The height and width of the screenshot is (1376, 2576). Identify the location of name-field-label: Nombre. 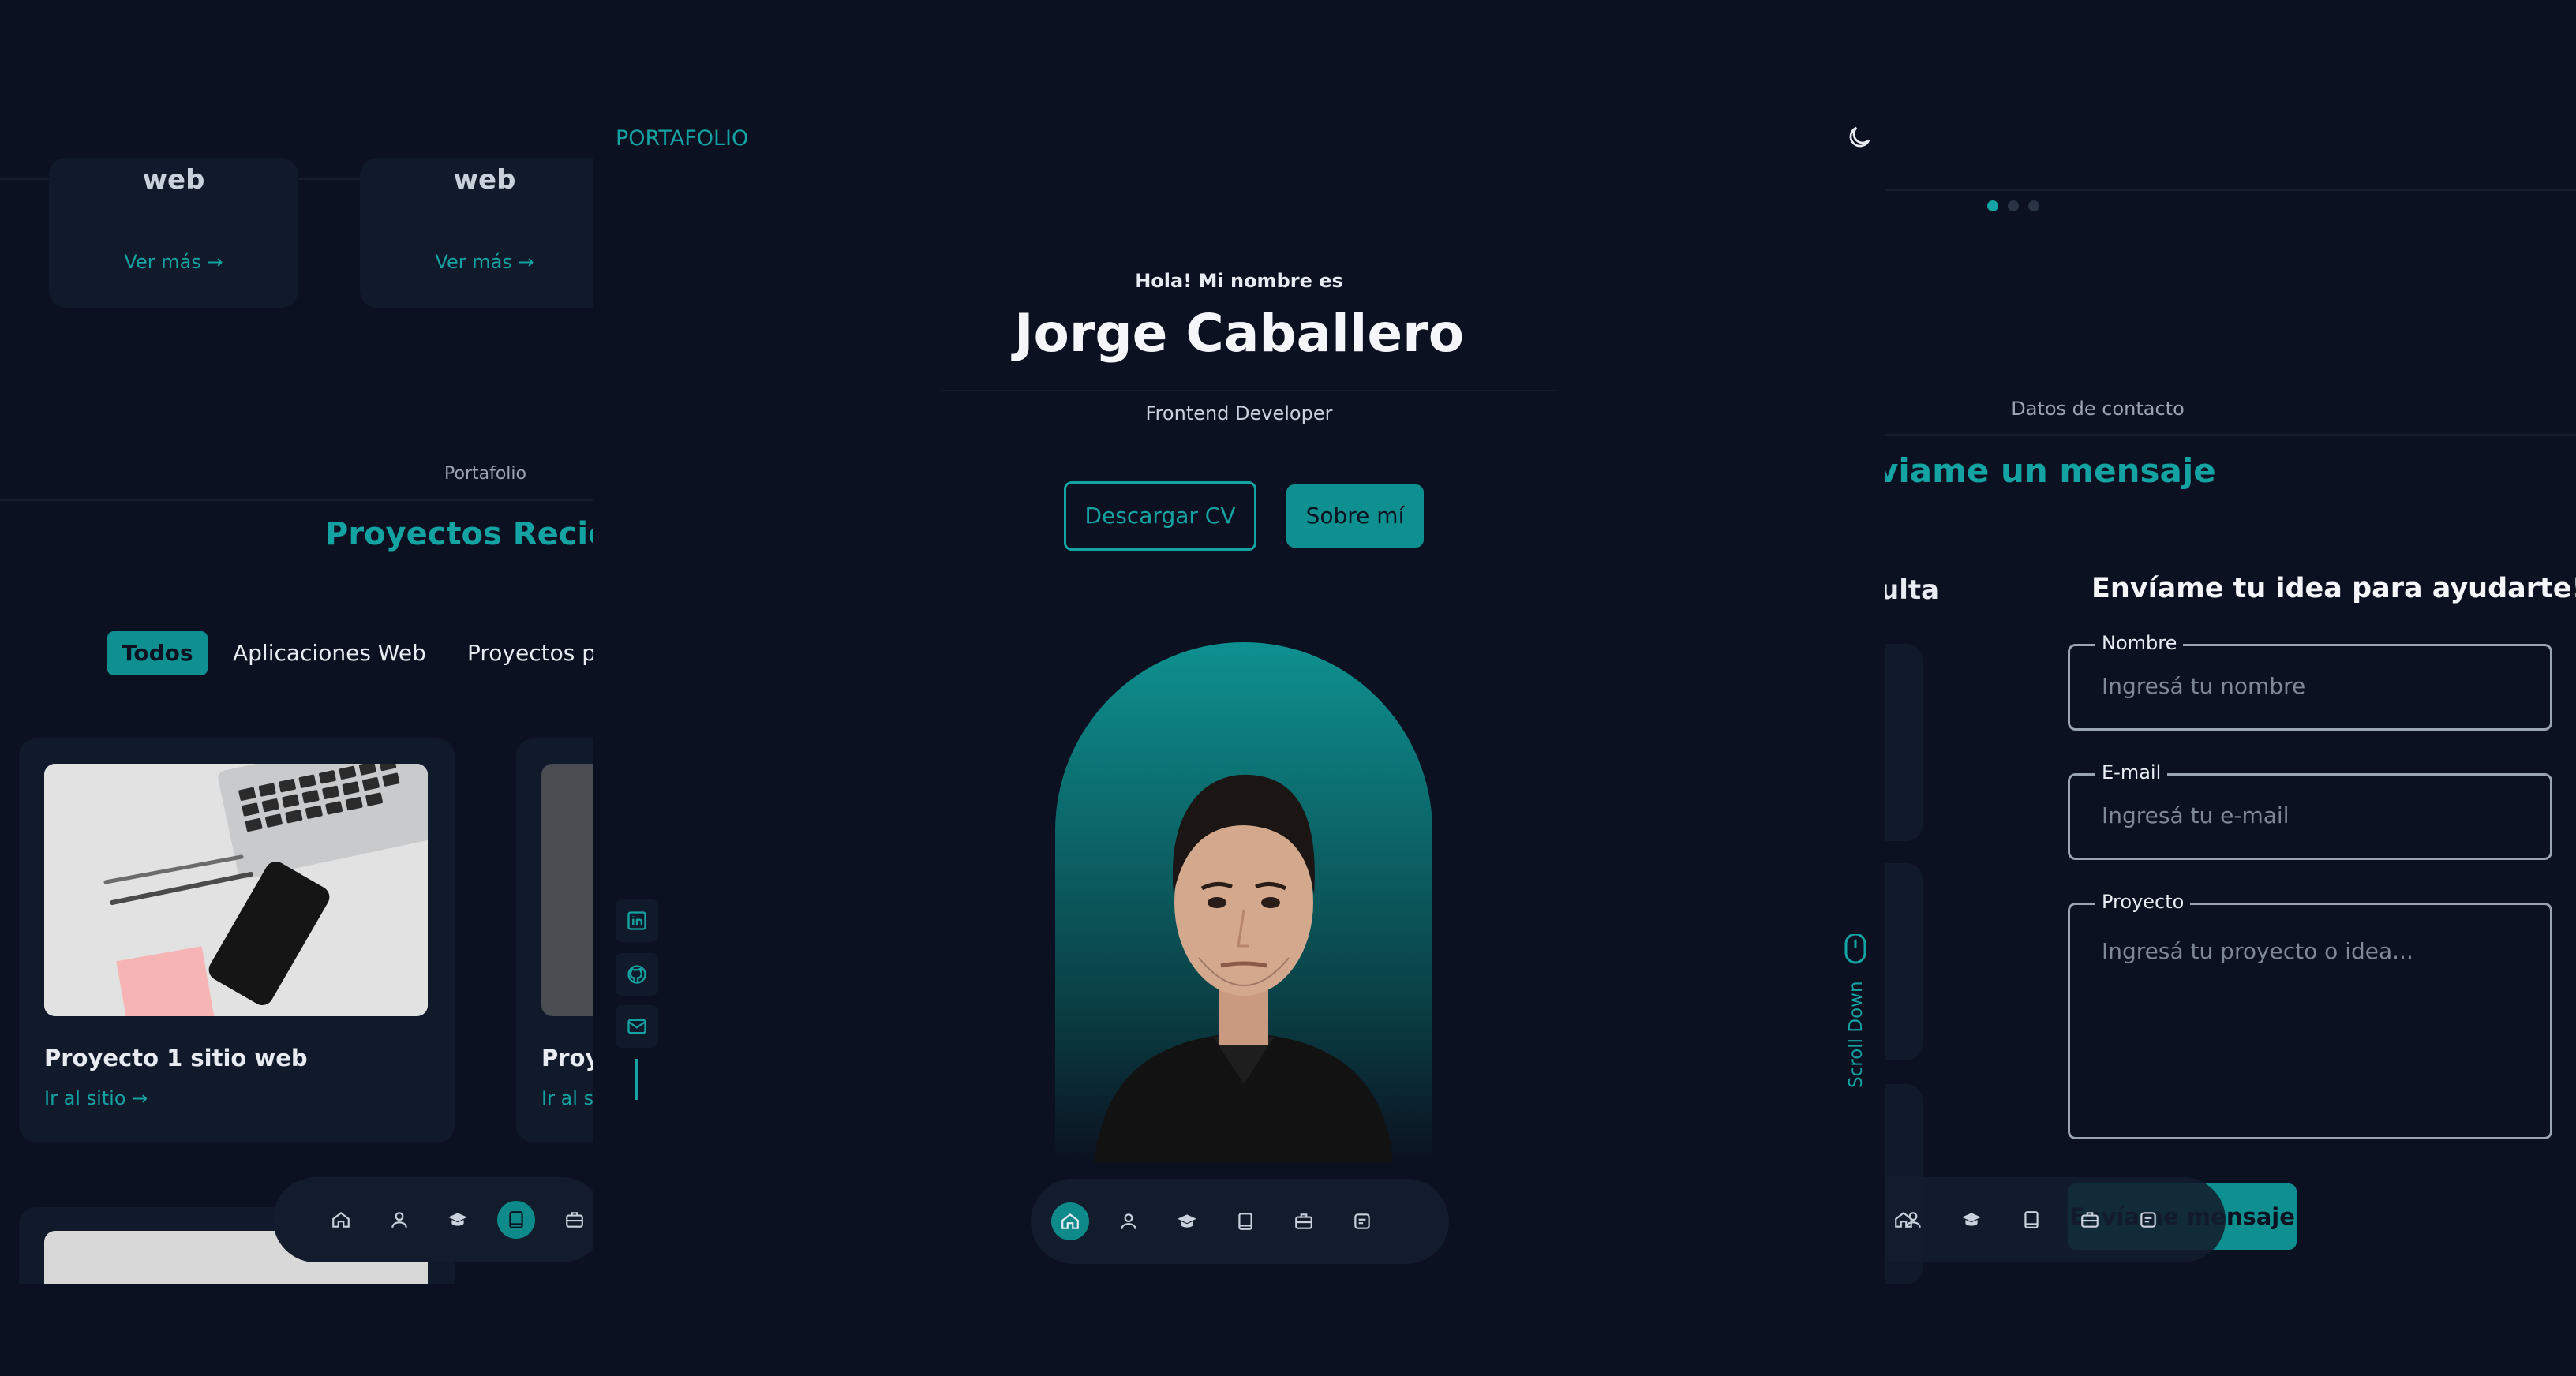
(2139, 643).